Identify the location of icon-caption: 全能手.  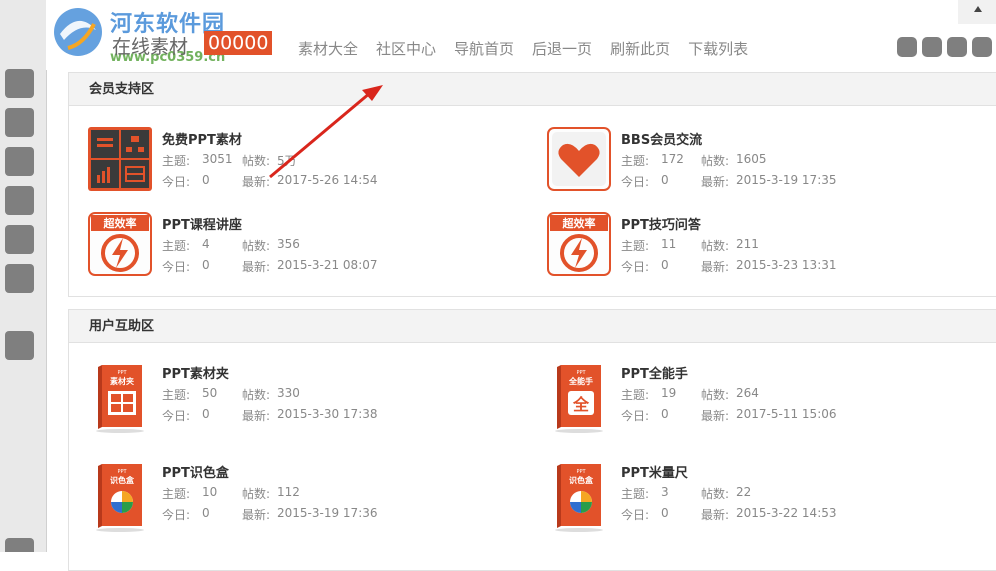
(580, 381).